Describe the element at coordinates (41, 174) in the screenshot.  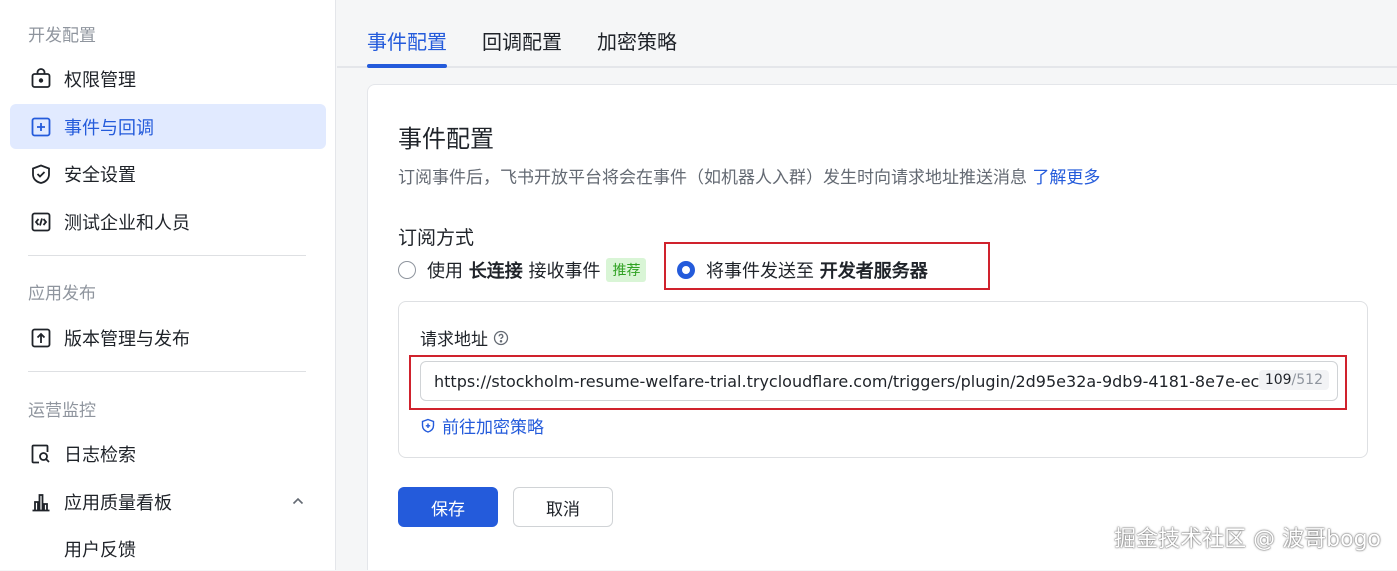
I see `shield-check-icon` at that location.